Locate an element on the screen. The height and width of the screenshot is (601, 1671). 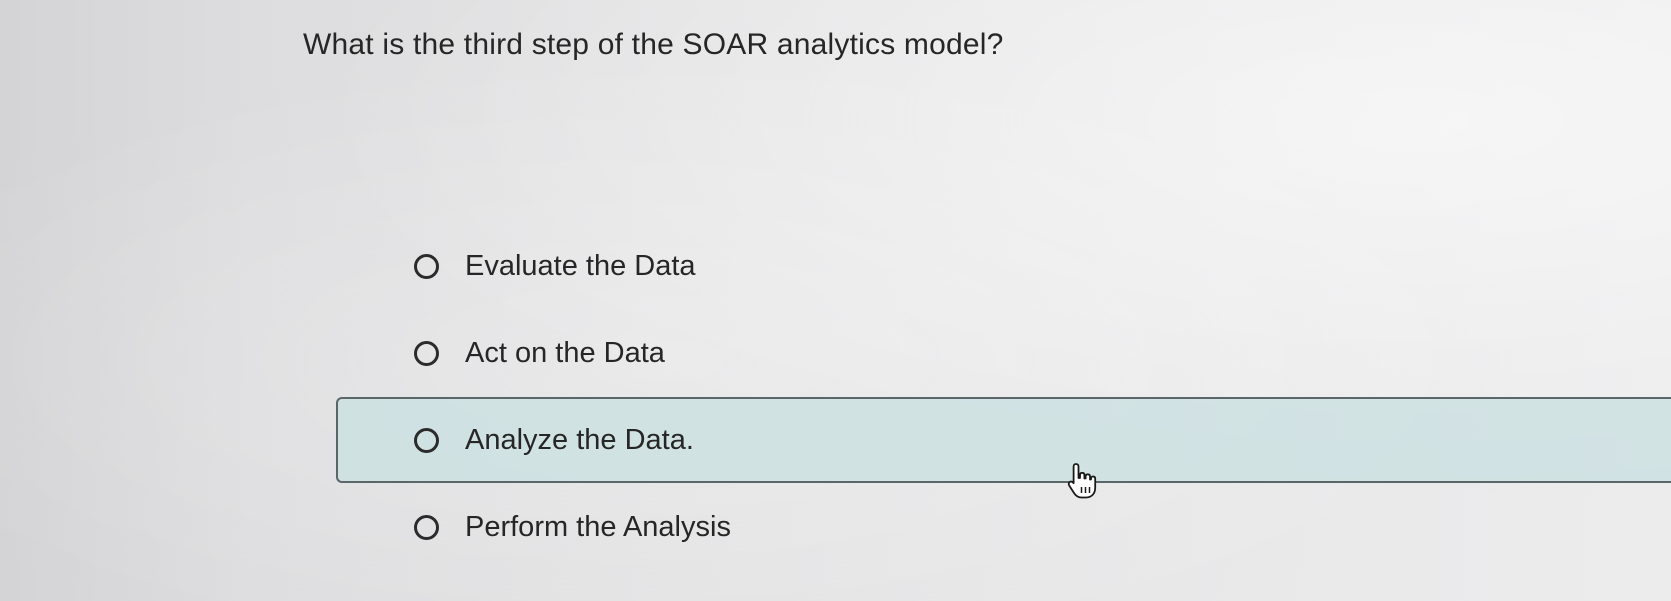
option-label: Analyze the Data. is located at coordinates (579, 439).